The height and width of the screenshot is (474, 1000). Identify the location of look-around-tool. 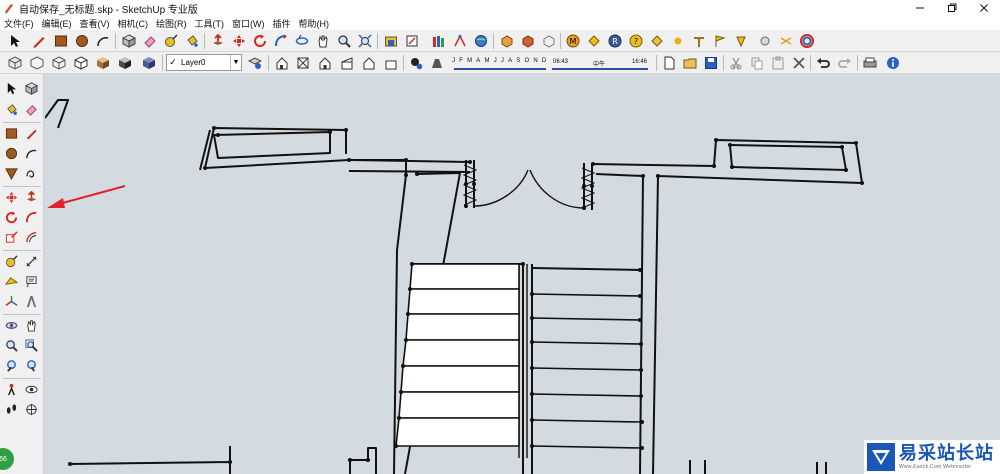
(31, 389).